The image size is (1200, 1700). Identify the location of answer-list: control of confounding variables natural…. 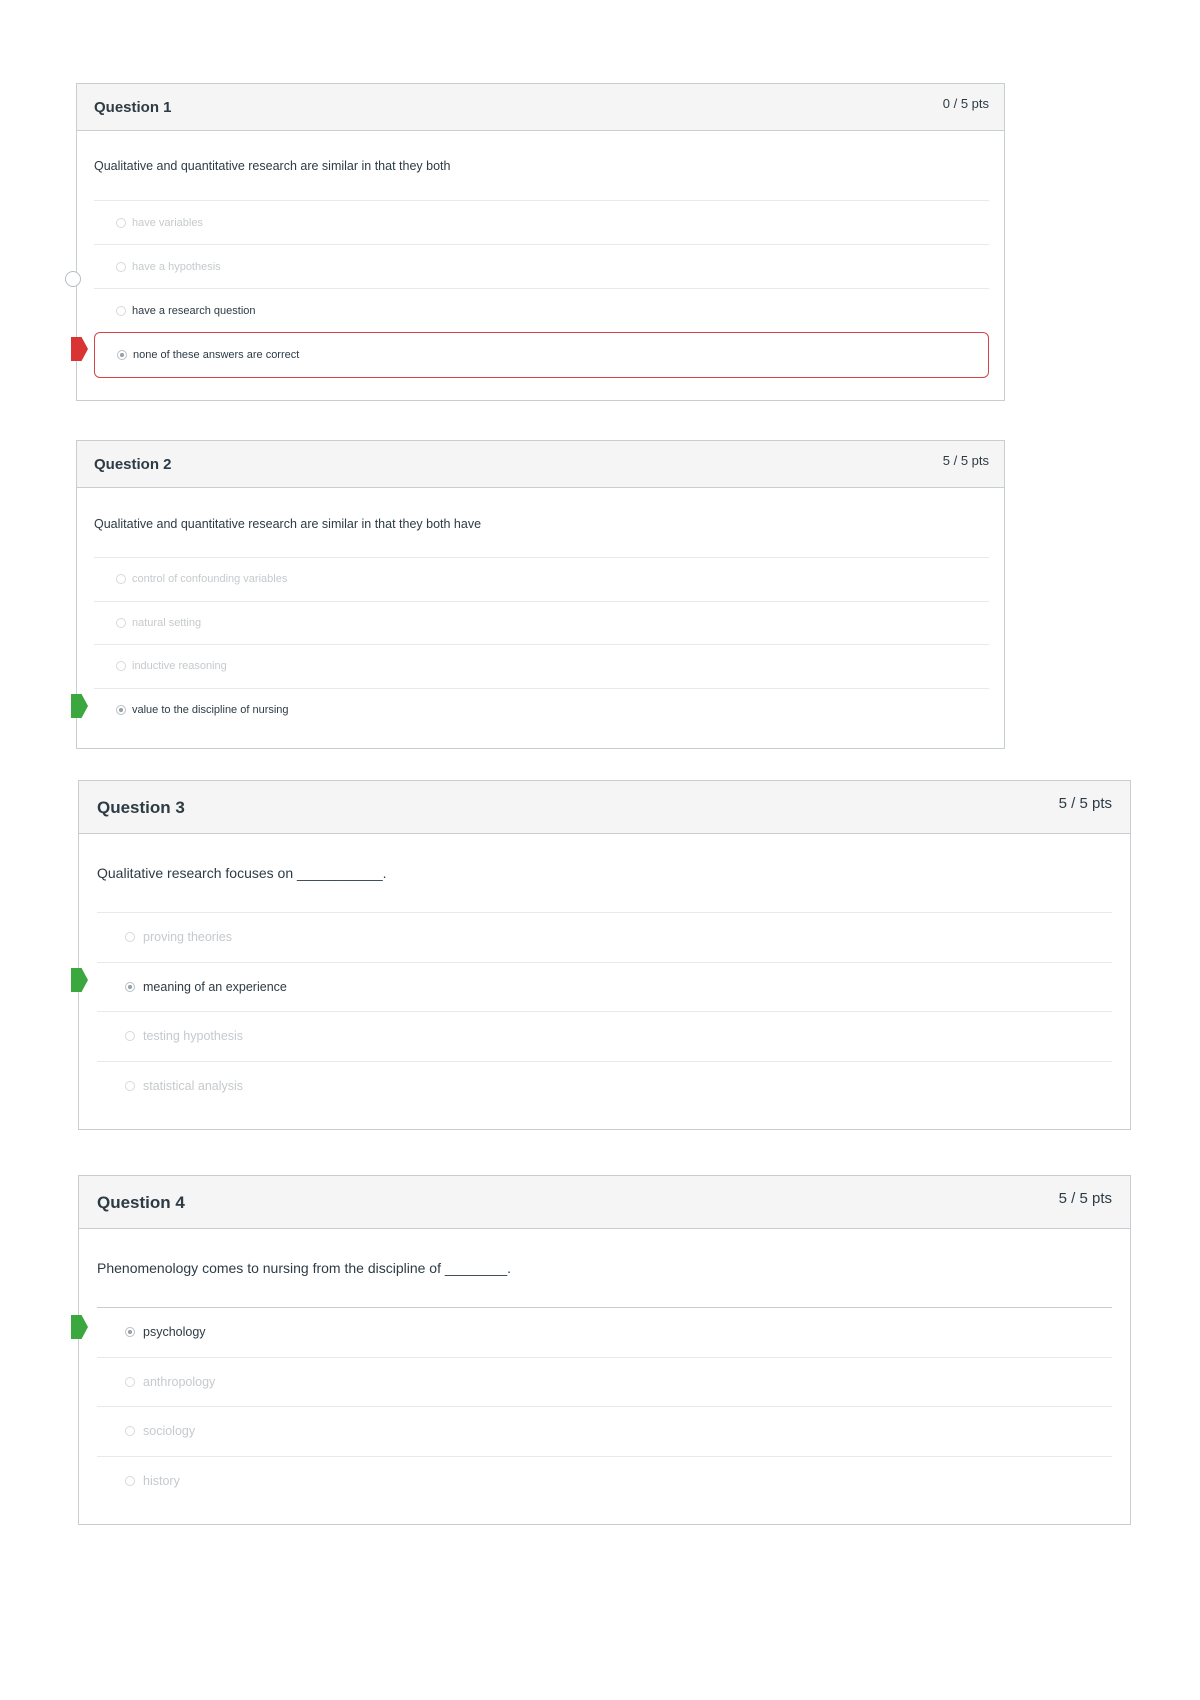
(541, 644).